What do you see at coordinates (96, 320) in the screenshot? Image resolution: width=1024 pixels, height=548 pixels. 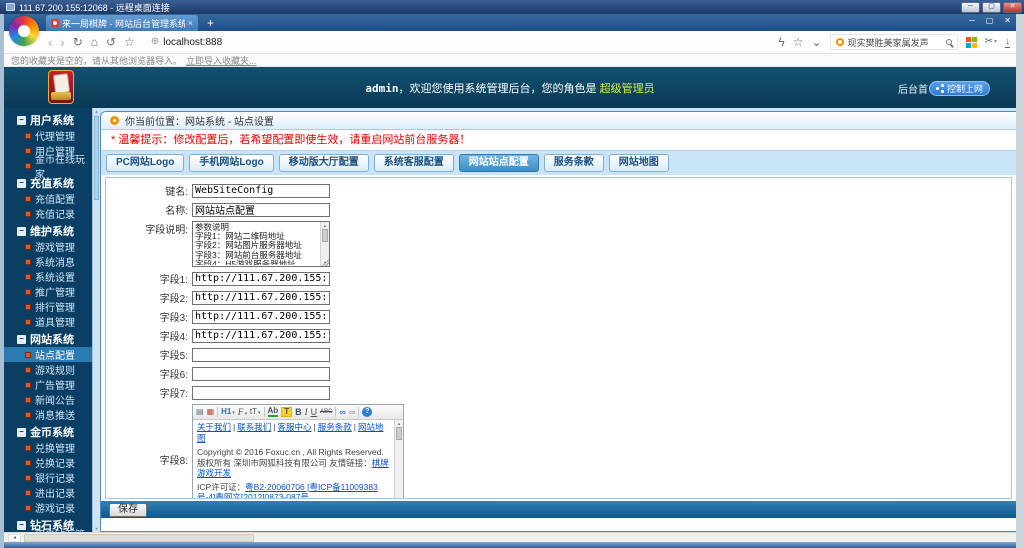 I see `sidebar-scrollbar: ▲ ▼` at bounding box center [96, 320].